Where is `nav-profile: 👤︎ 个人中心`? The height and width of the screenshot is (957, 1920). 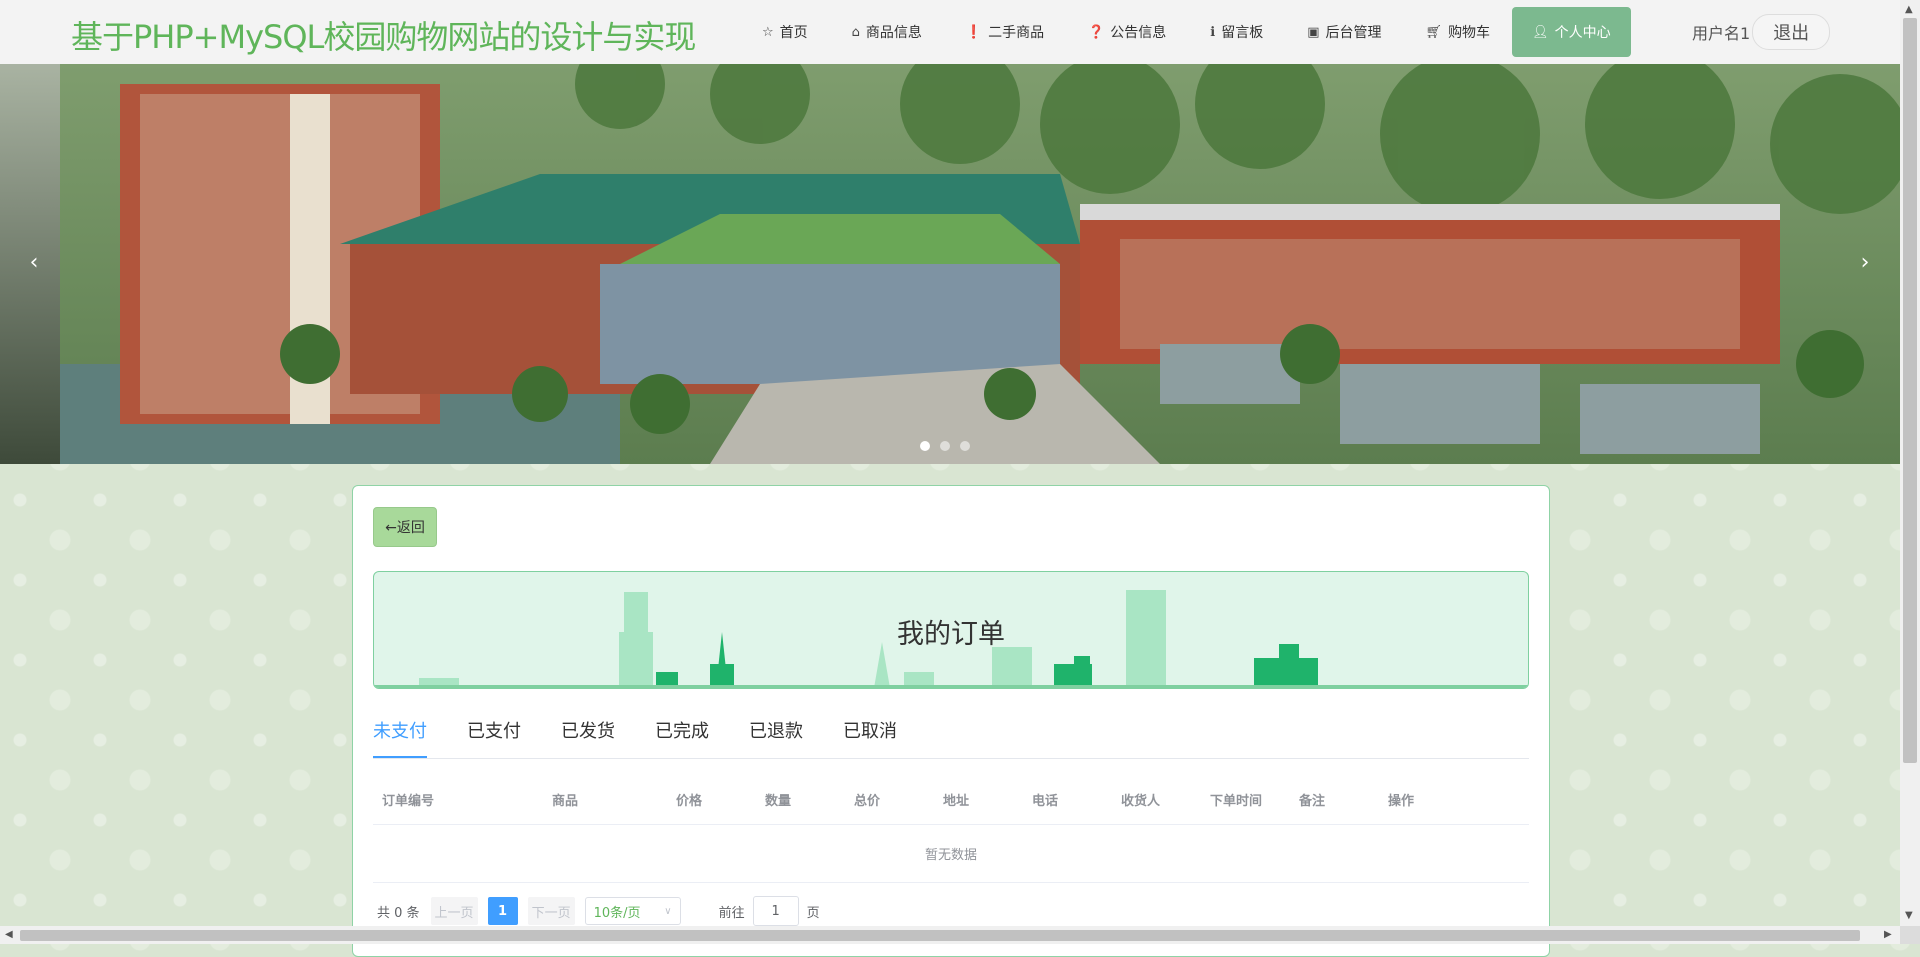 nav-profile: 👤︎ 个人中心 is located at coordinates (1571, 32).